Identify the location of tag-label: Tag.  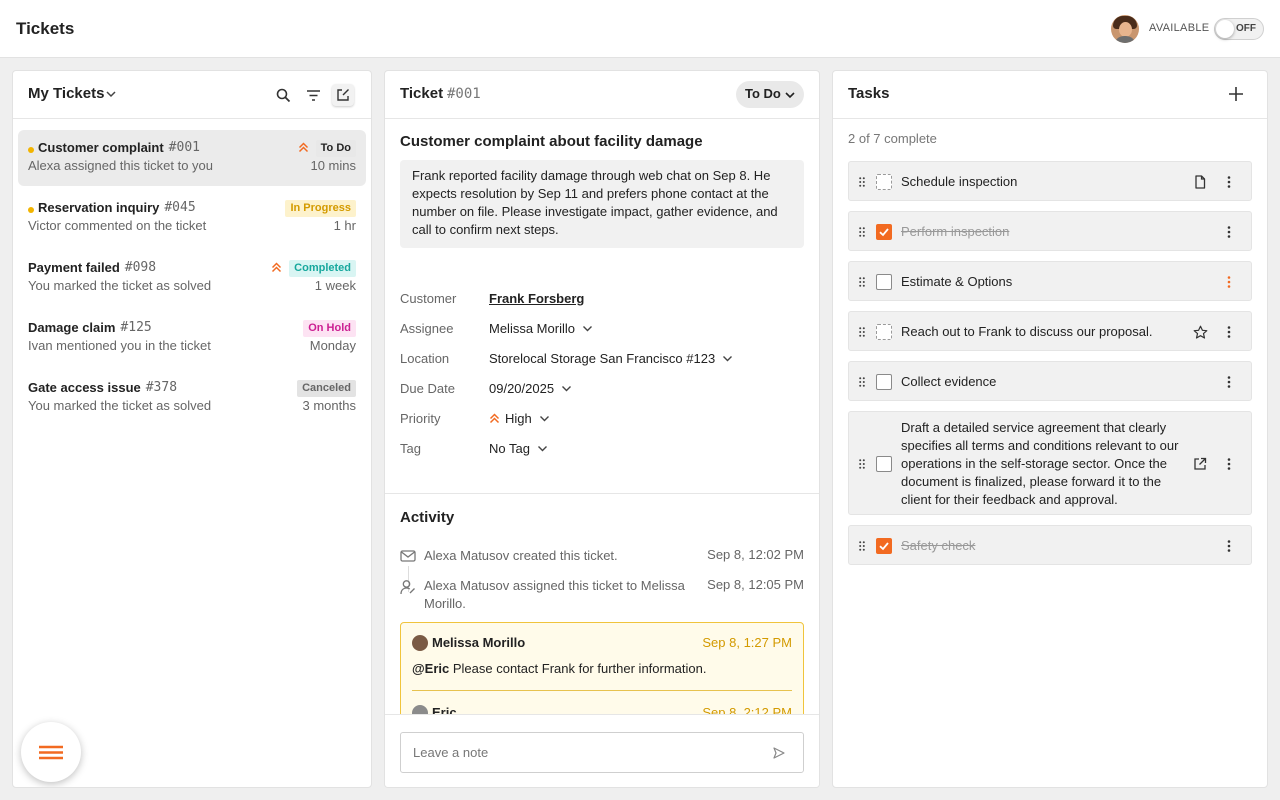
(410, 448).